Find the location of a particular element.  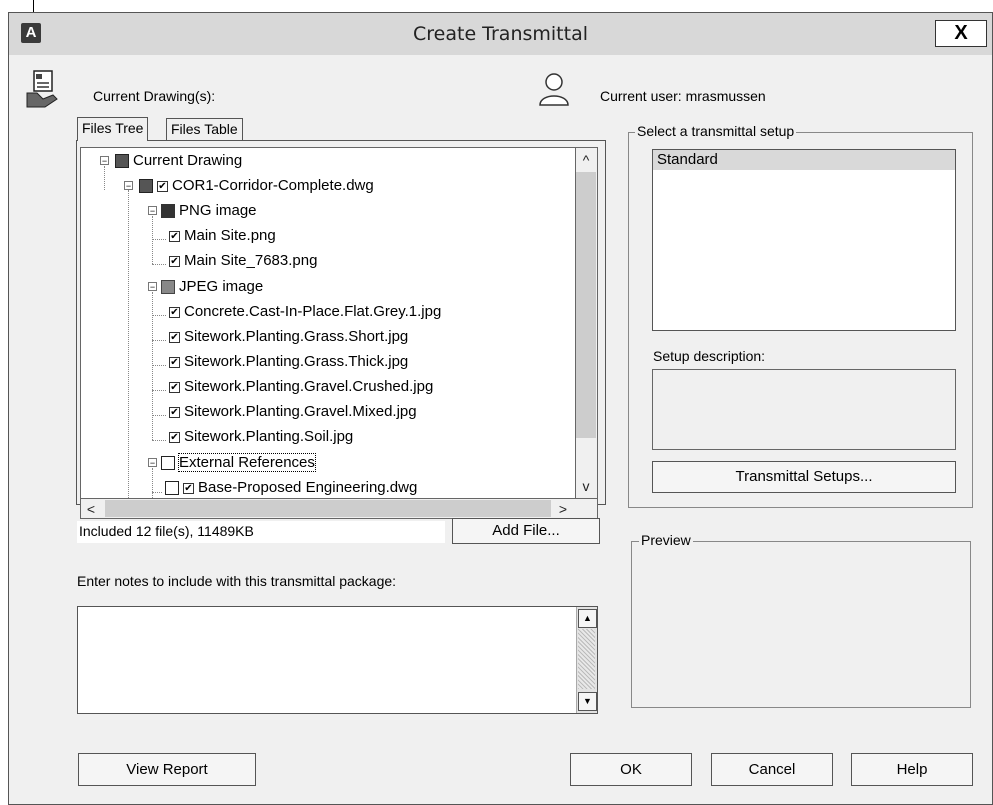

preview-group is located at coordinates (801, 624).